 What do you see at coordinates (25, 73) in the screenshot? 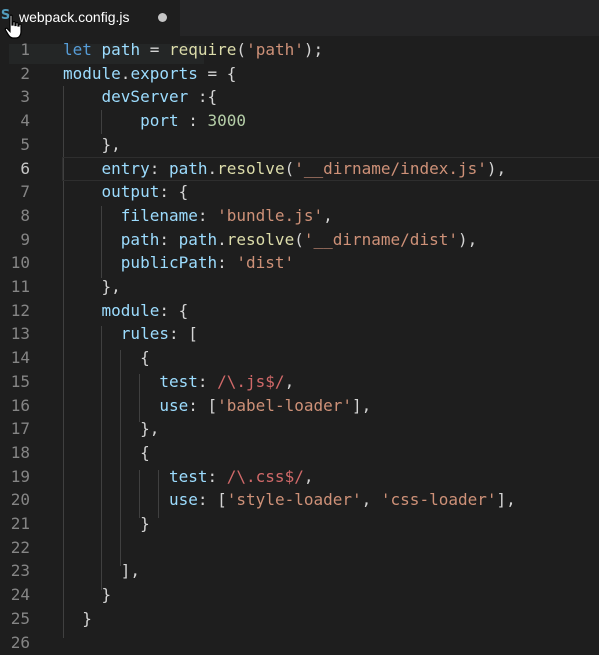
I see `line-number: 2` at bounding box center [25, 73].